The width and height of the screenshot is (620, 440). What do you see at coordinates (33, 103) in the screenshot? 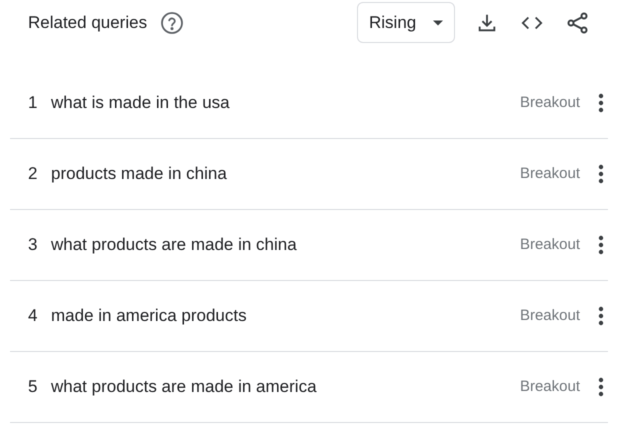
I see `rank-number: 1` at bounding box center [33, 103].